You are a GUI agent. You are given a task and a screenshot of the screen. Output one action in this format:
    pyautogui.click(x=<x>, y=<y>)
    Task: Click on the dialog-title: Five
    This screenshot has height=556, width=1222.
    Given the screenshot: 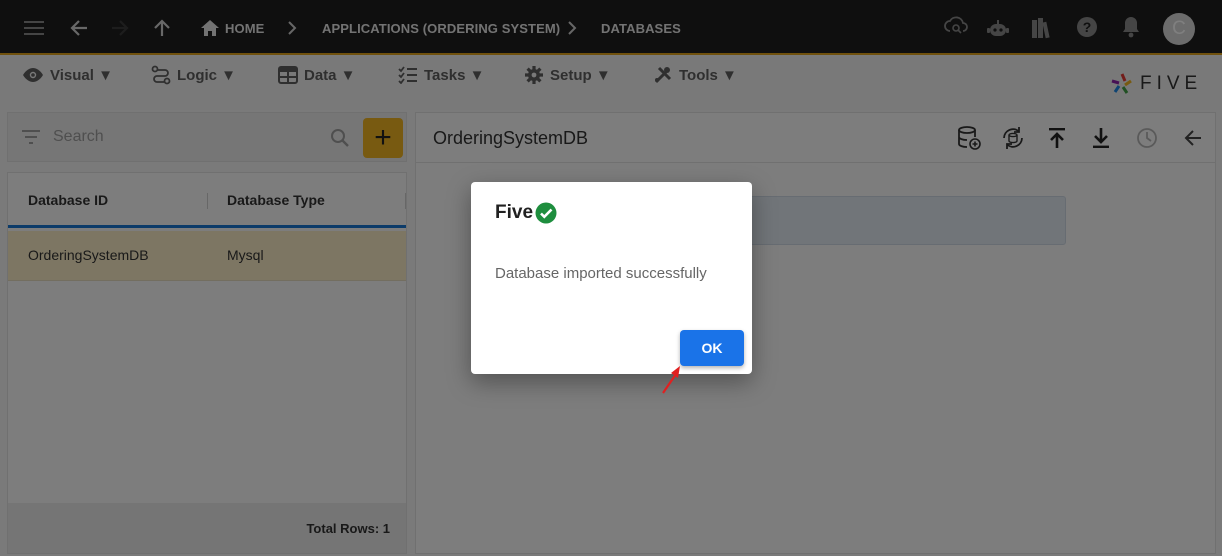 What is the action you would take?
    pyautogui.click(x=526, y=213)
    